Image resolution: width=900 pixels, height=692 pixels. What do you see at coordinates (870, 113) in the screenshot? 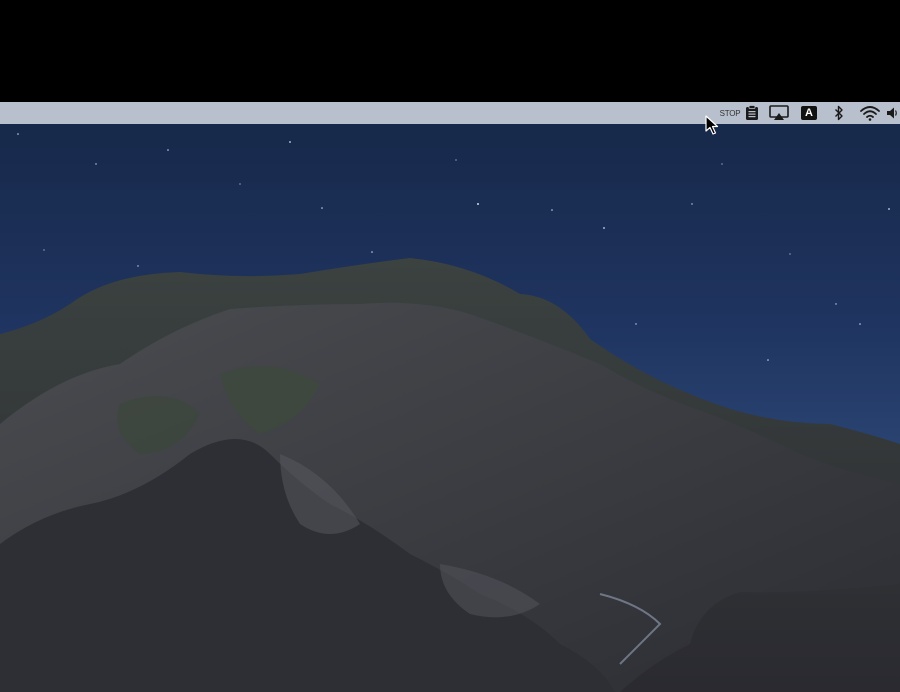
I see `wifi-icon` at bounding box center [870, 113].